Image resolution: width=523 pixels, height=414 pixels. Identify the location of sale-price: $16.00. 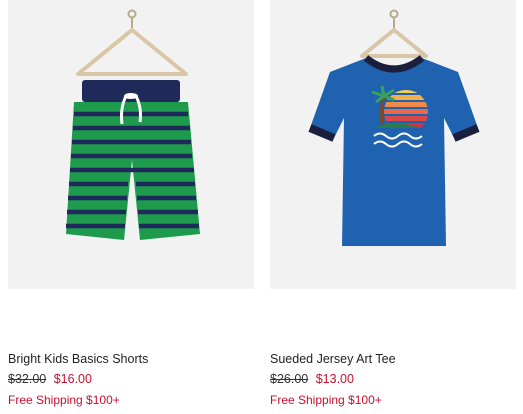
(72, 379).